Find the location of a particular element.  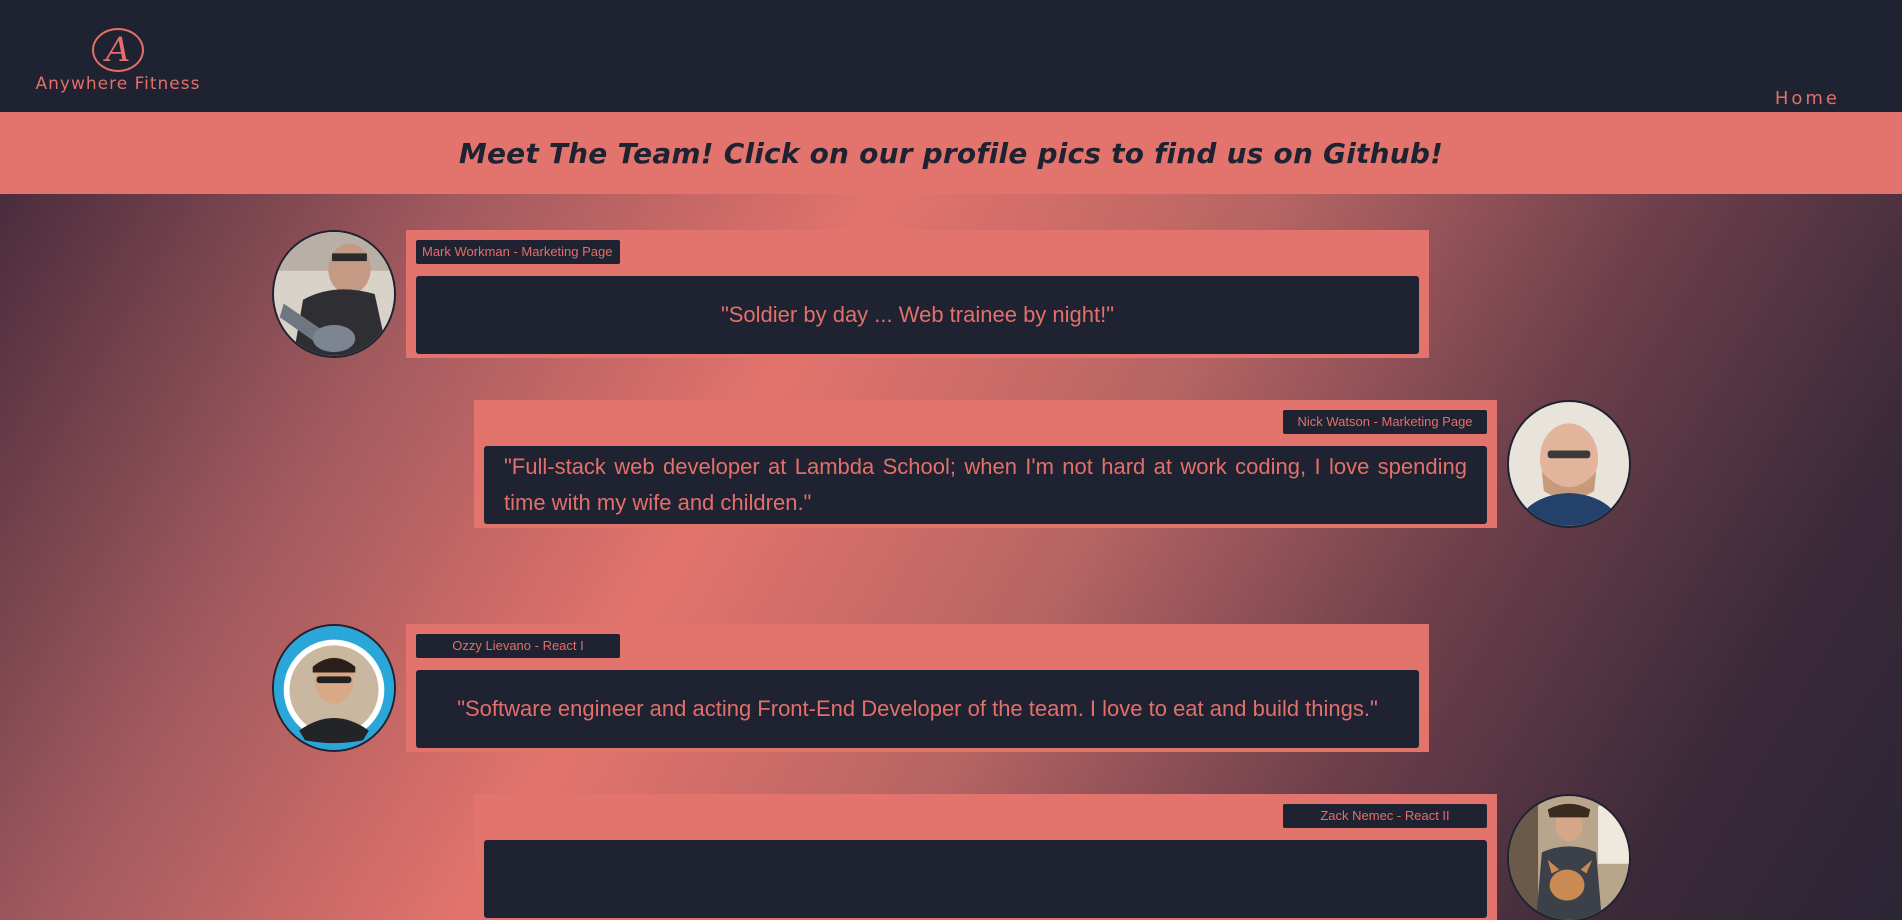

site-header: A Anywhere Fitness Home is located at coordinates (951, 56).